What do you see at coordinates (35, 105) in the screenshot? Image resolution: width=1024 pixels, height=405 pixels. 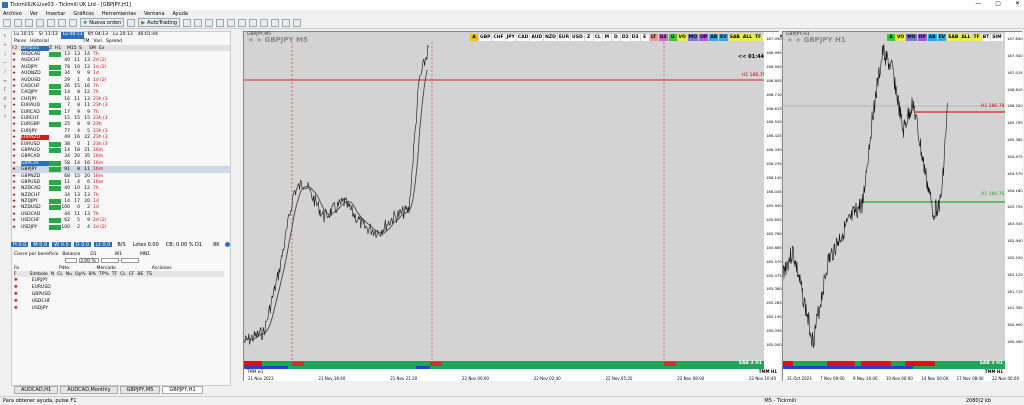 I see `pair-symbol: EURAUD` at bounding box center [35, 105].